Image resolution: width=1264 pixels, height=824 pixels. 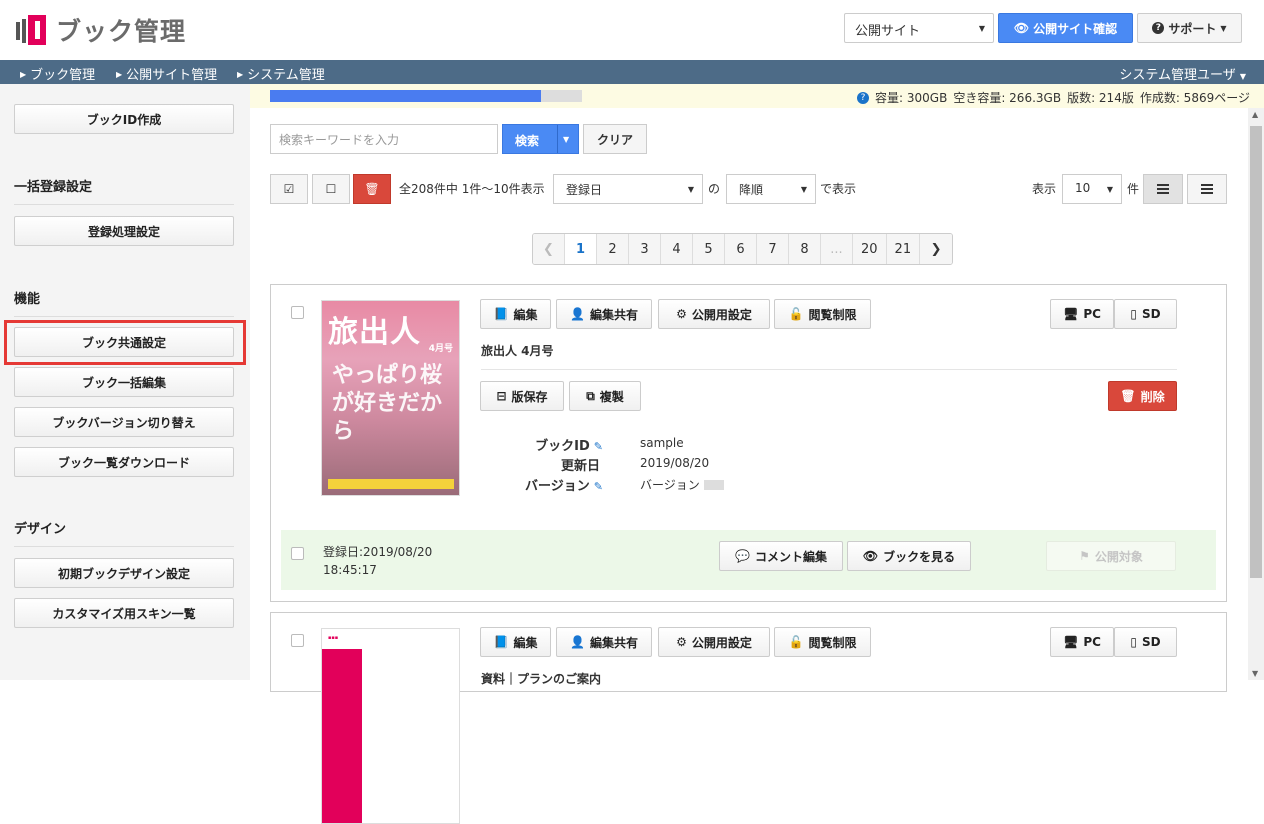 I want to click on storage-progress, so click(x=426, y=96).